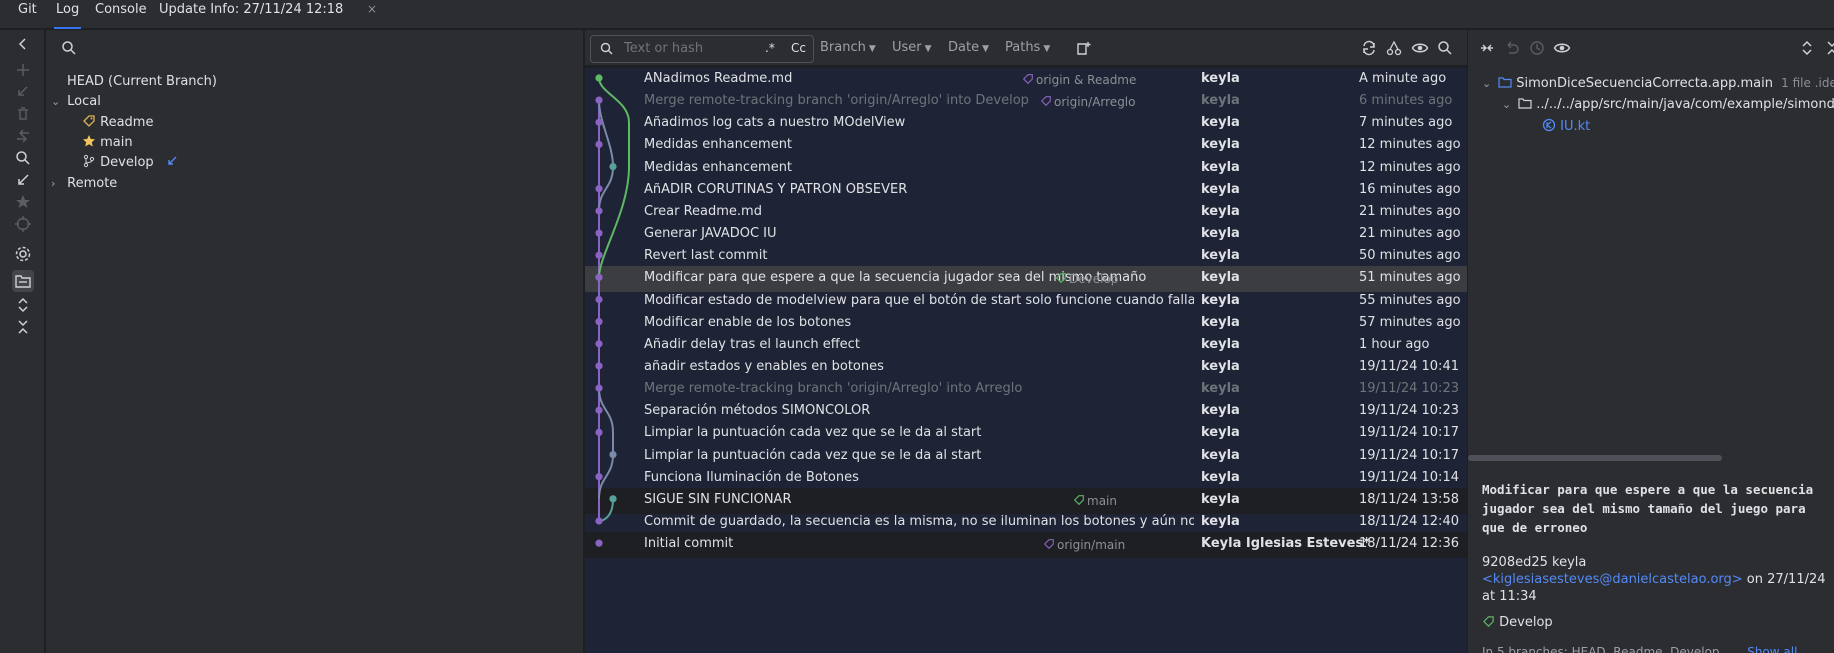 Image resolution: width=1834 pixels, height=653 pixels. Describe the element at coordinates (752, 344) in the screenshot. I see `commit-message: Añadir delay tras el launch effect` at that location.